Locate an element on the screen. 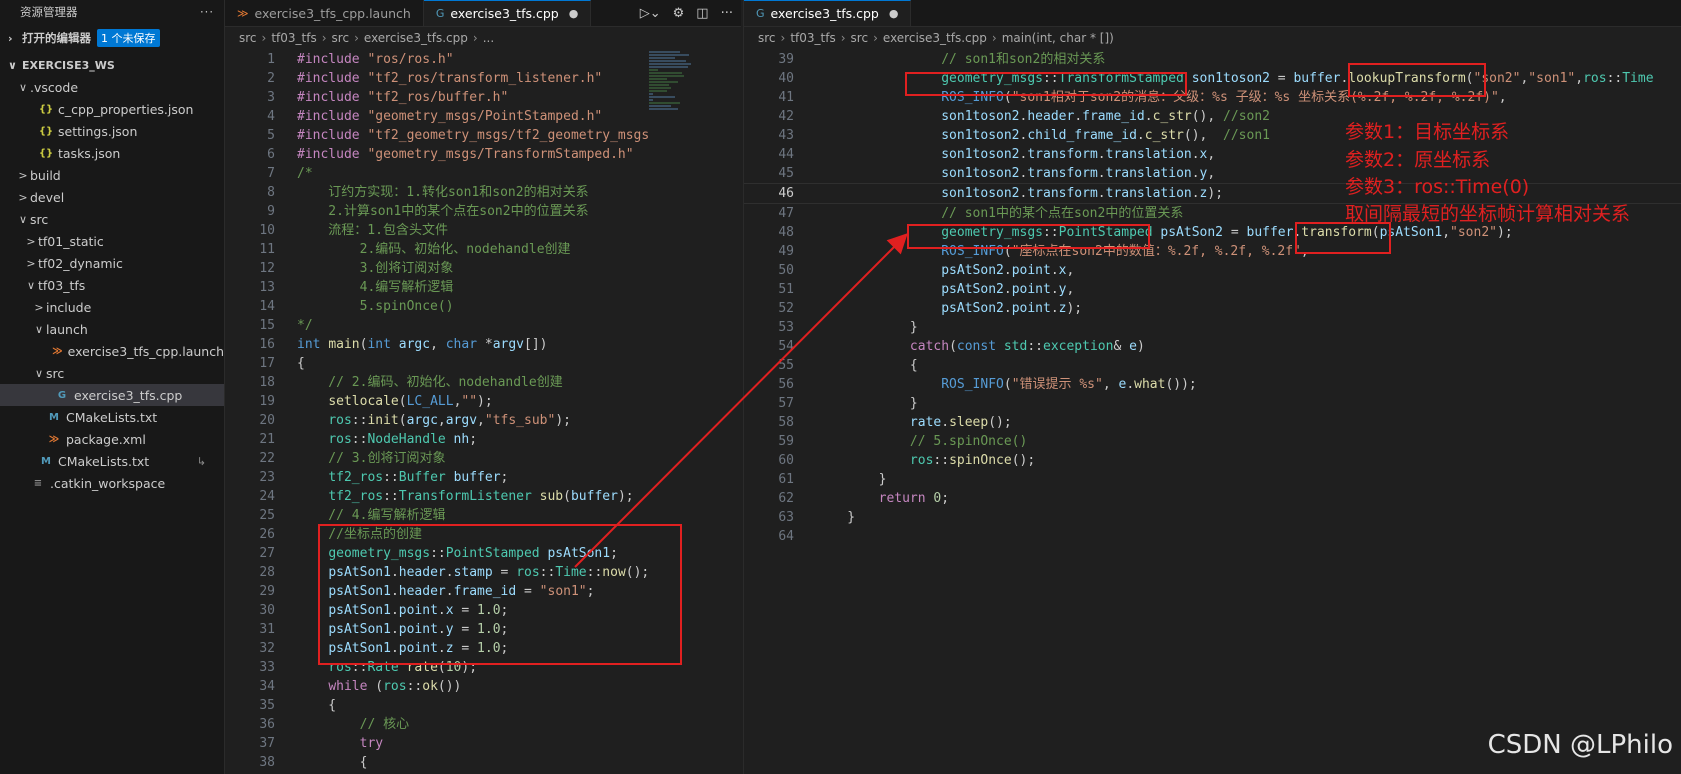  annotation-arrow is located at coordinates (741, 400).